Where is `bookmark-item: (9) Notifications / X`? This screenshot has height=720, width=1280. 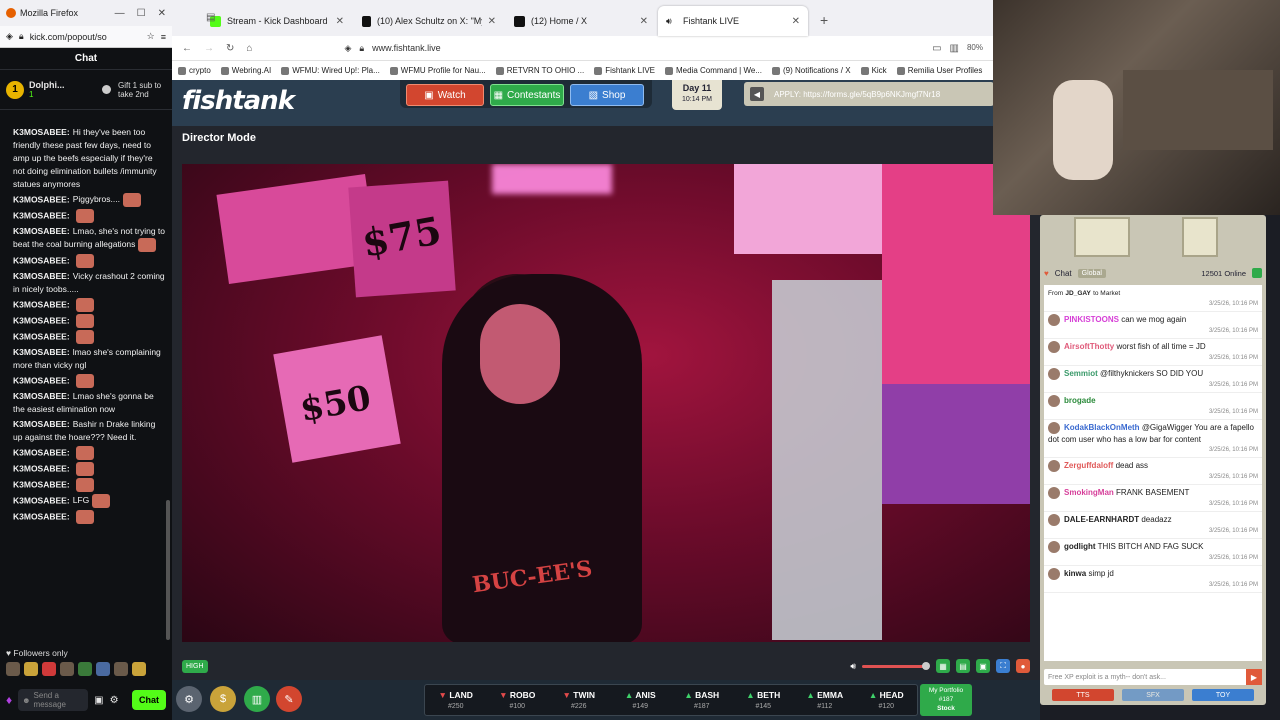 bookmark-item: (9) Notifications / X is located at coordinates (811, 70).